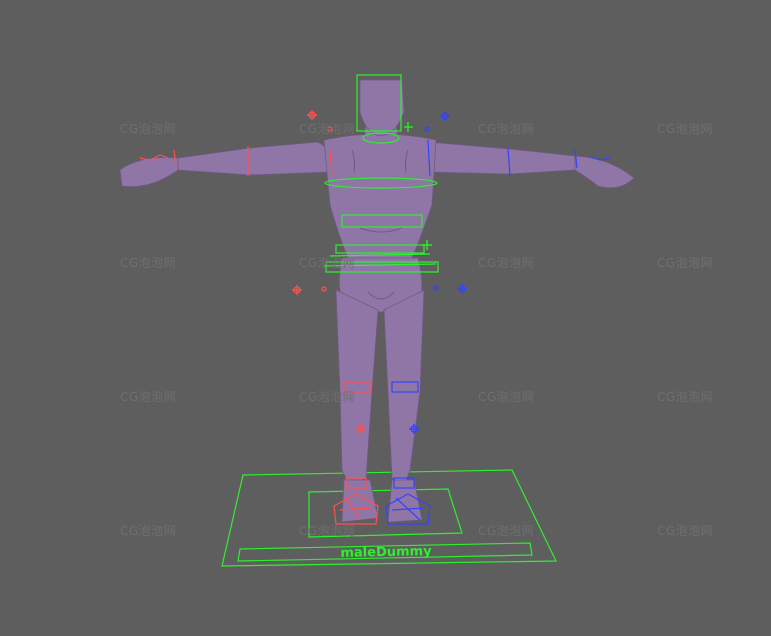  Describe the element at coordinates (501, 158) in the screenshot. I see `right-arm` at that location.